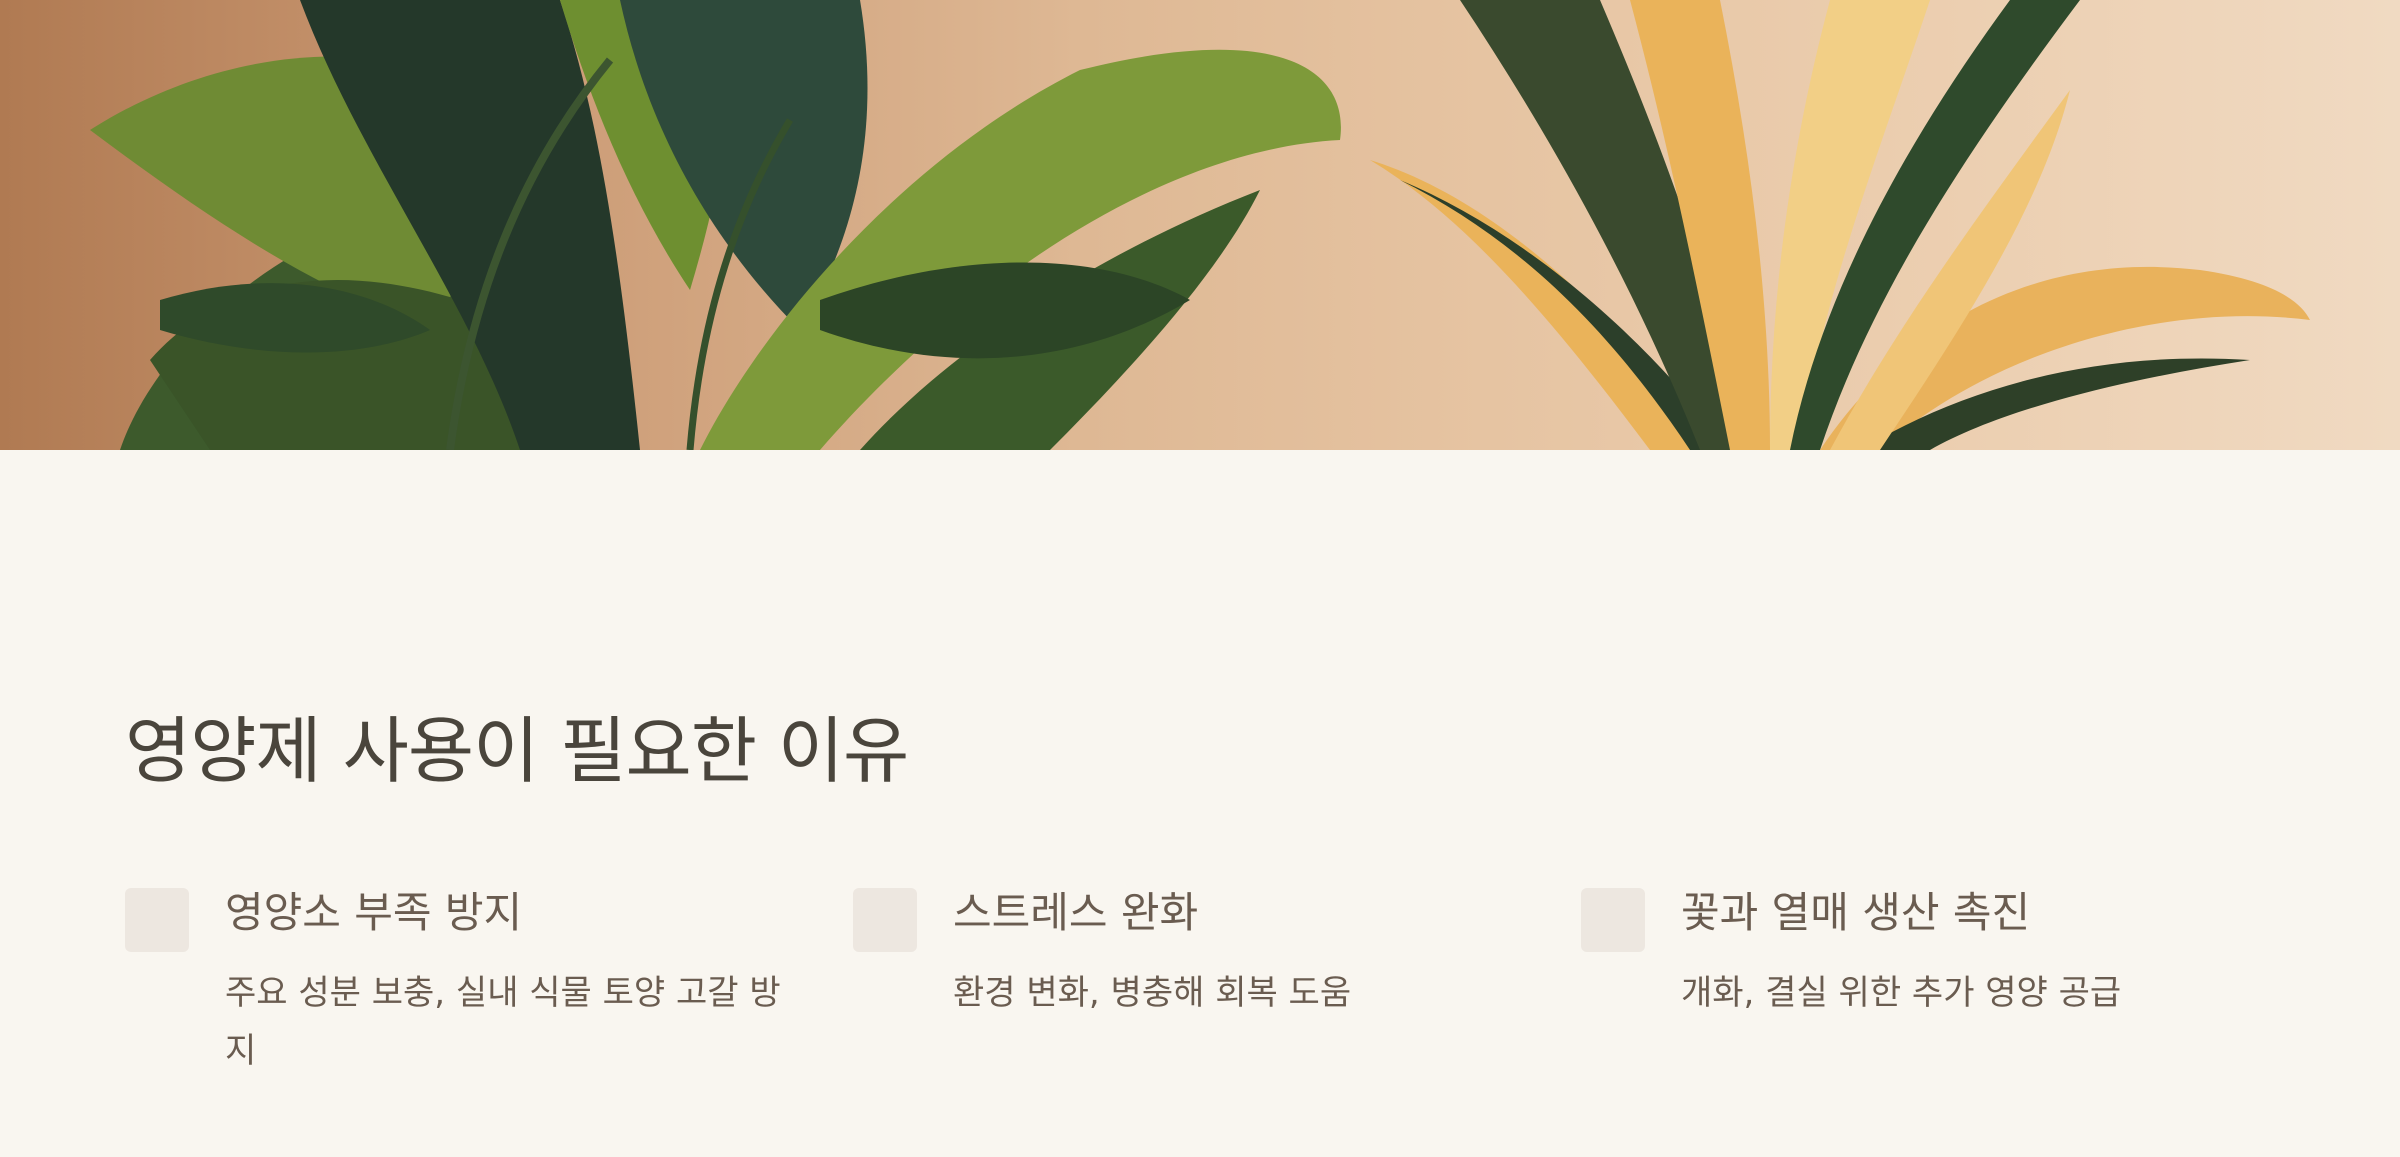 The image size is (2400, 1157). I want to click on section-title: 영양제 사용이 필요한 이유, so click(517, 751).